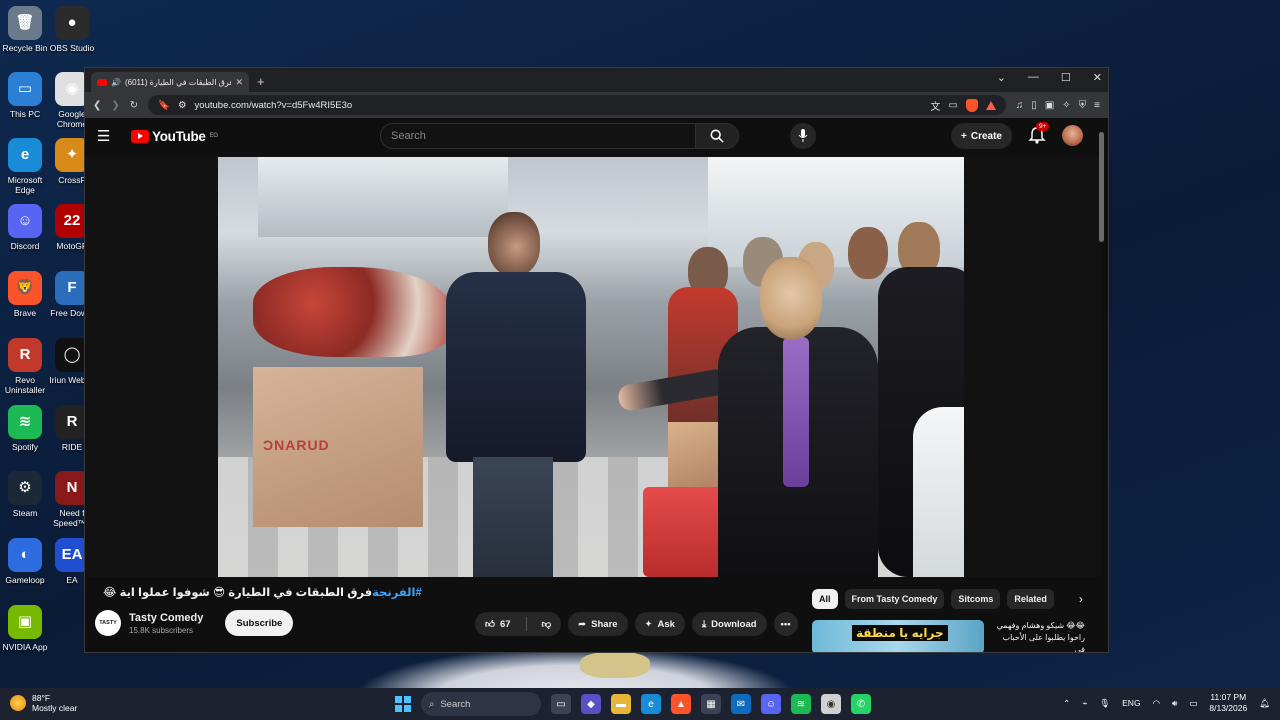 The width and height of the screenshot is (1280, 720). Describe the element at coordinates (498, 624) in the screenshot. I see `like-button: 👍︎ 67` at that location.